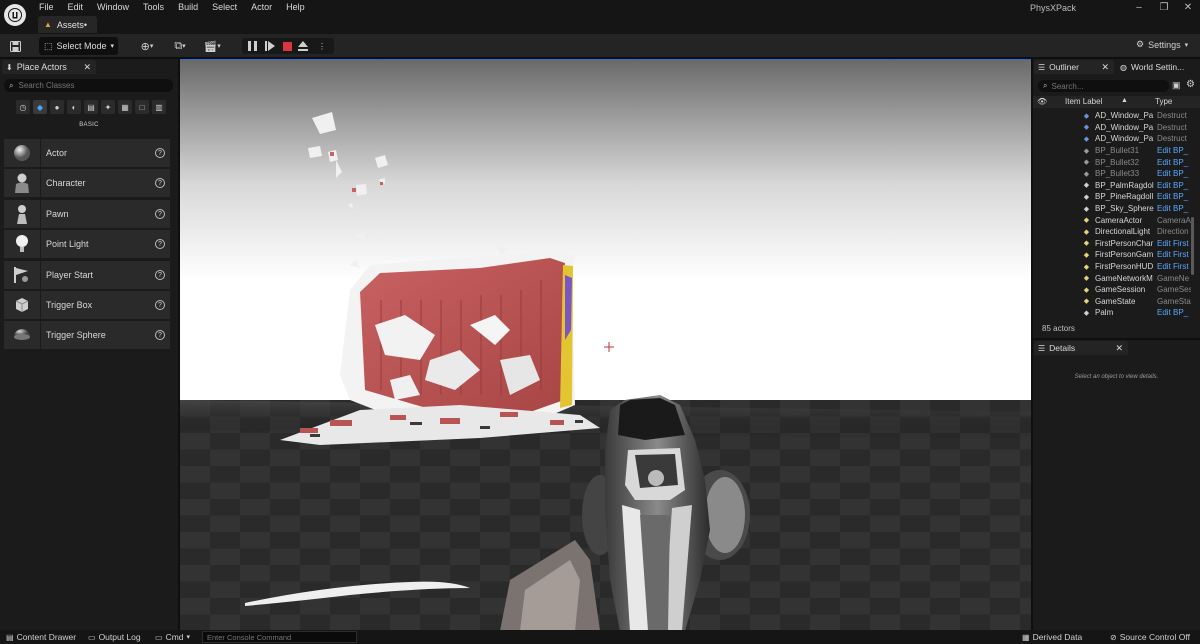 The image size is (1200, 644). What do you see at coordinates (142, 107) in the screenshot?
I see `volumes-icon: □` at bounding box center [142, 107].